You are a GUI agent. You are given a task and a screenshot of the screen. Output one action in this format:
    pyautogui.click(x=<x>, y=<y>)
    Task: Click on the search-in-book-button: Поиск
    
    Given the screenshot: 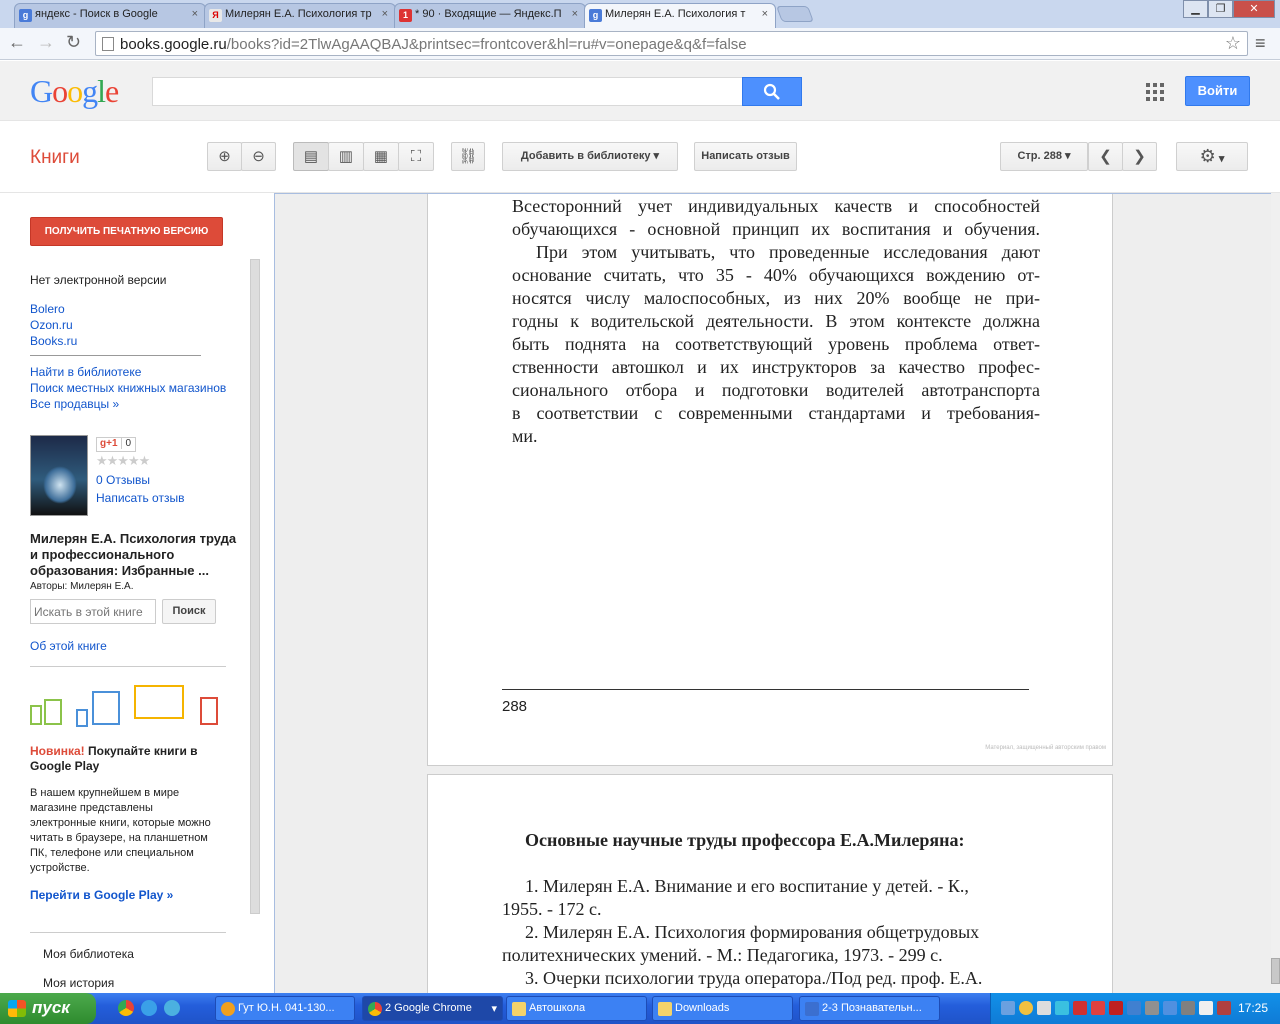 What is the action you would take?
    pyautogui.click(x=189, y=611)
    